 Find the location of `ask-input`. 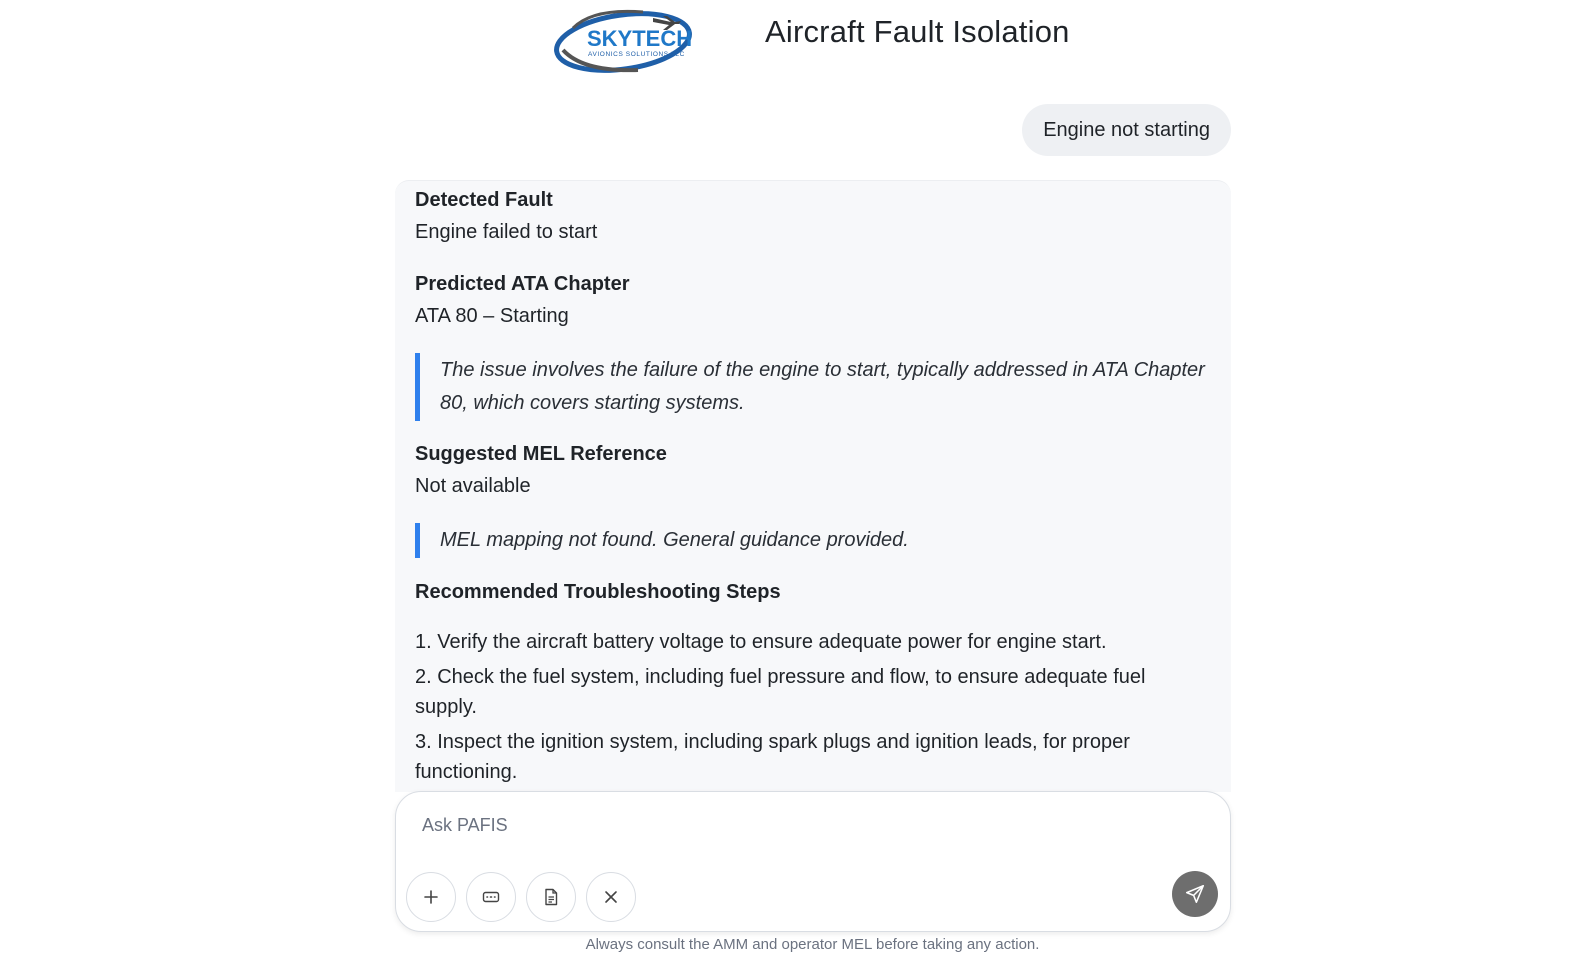

ask-input is located at coordinates (780, 825).